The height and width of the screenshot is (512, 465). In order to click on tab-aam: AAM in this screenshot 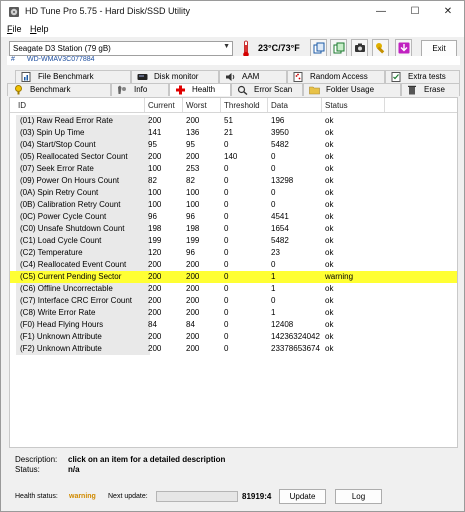, I will do `click(253, 76)`.